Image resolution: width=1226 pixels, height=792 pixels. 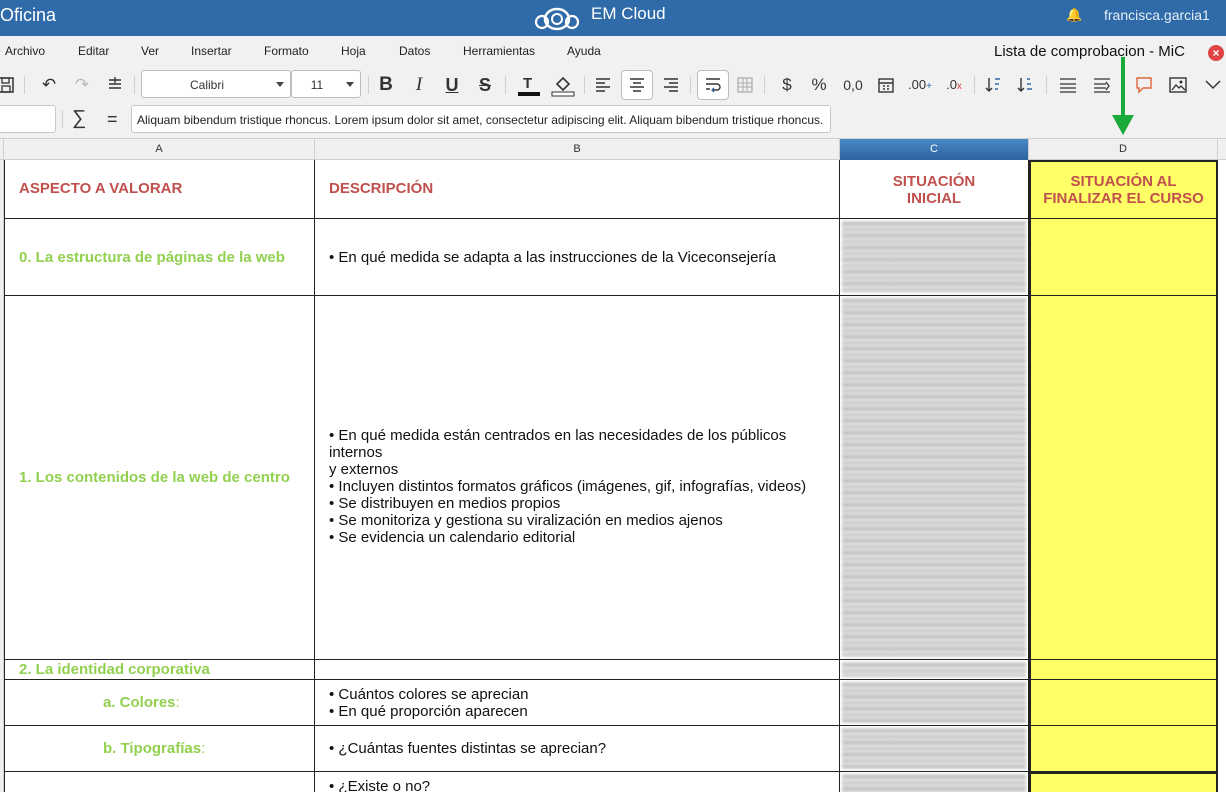 I want to click on currency-button: $, so click(x=787, y=85).